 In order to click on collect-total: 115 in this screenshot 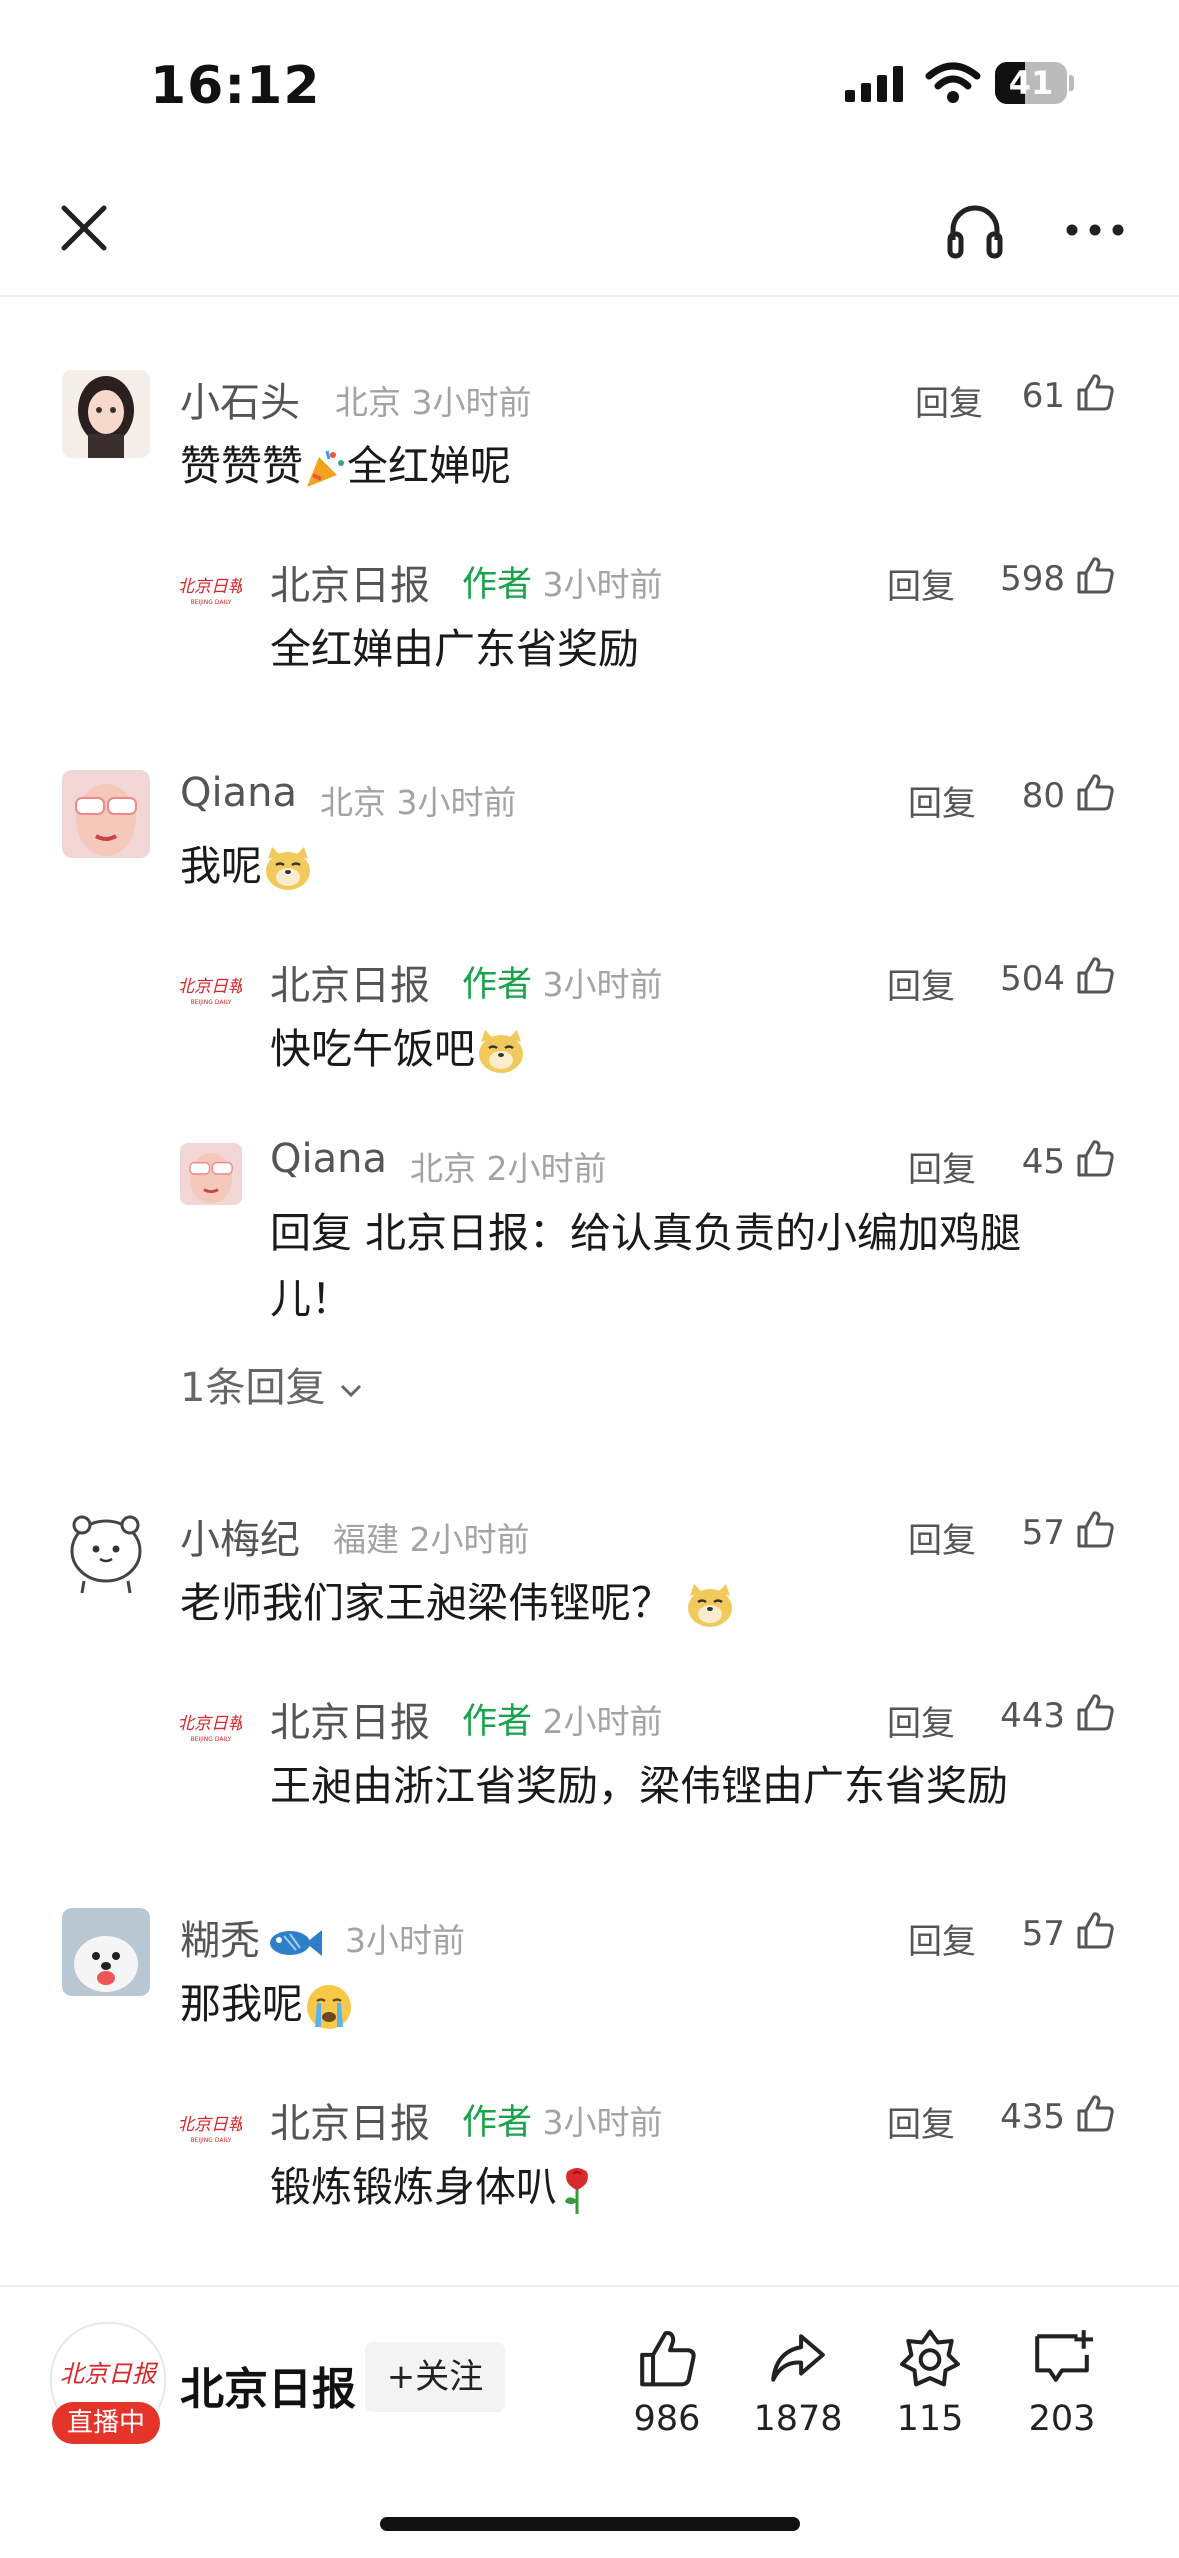, I will do `click(930, 2419)`.